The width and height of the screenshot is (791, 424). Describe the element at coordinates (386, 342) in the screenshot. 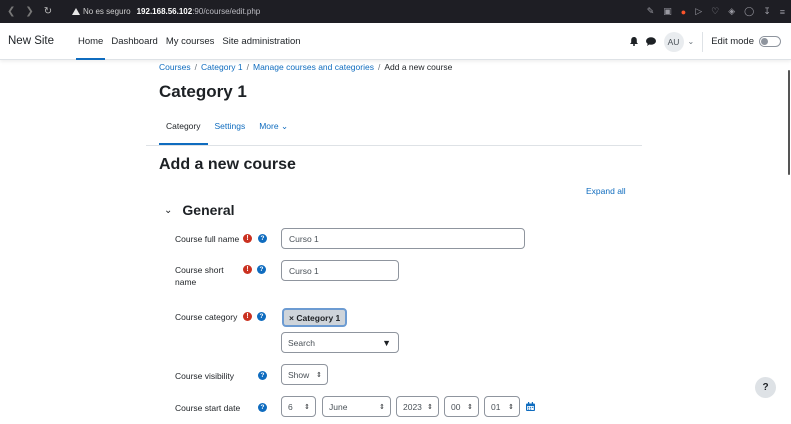

I see `dropdown-arrow-icon: ▼` at that location.